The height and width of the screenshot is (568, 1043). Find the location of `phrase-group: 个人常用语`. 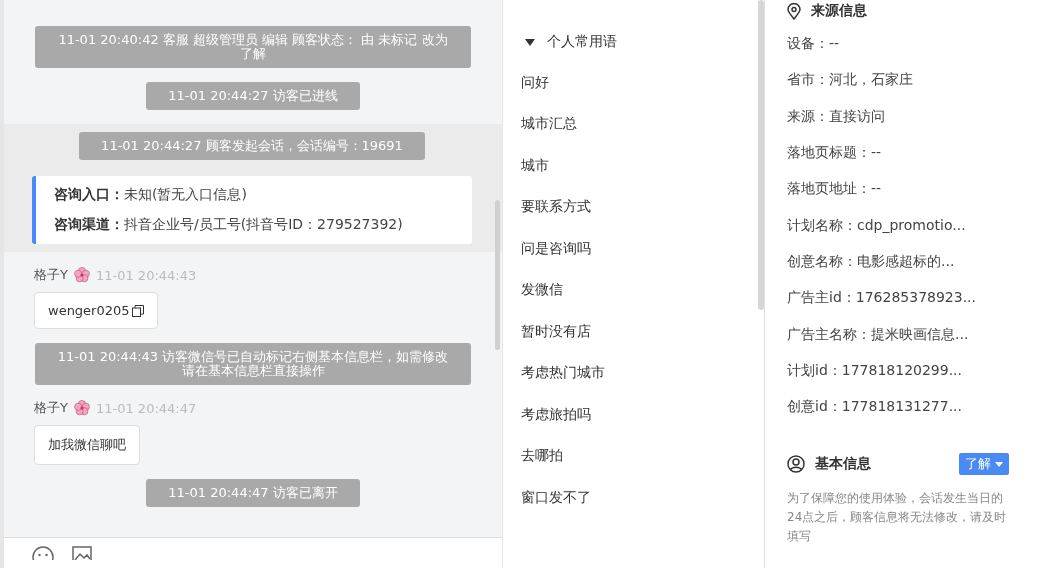

phrase-group: 个人常用语 is located at coordinates (569, 42).